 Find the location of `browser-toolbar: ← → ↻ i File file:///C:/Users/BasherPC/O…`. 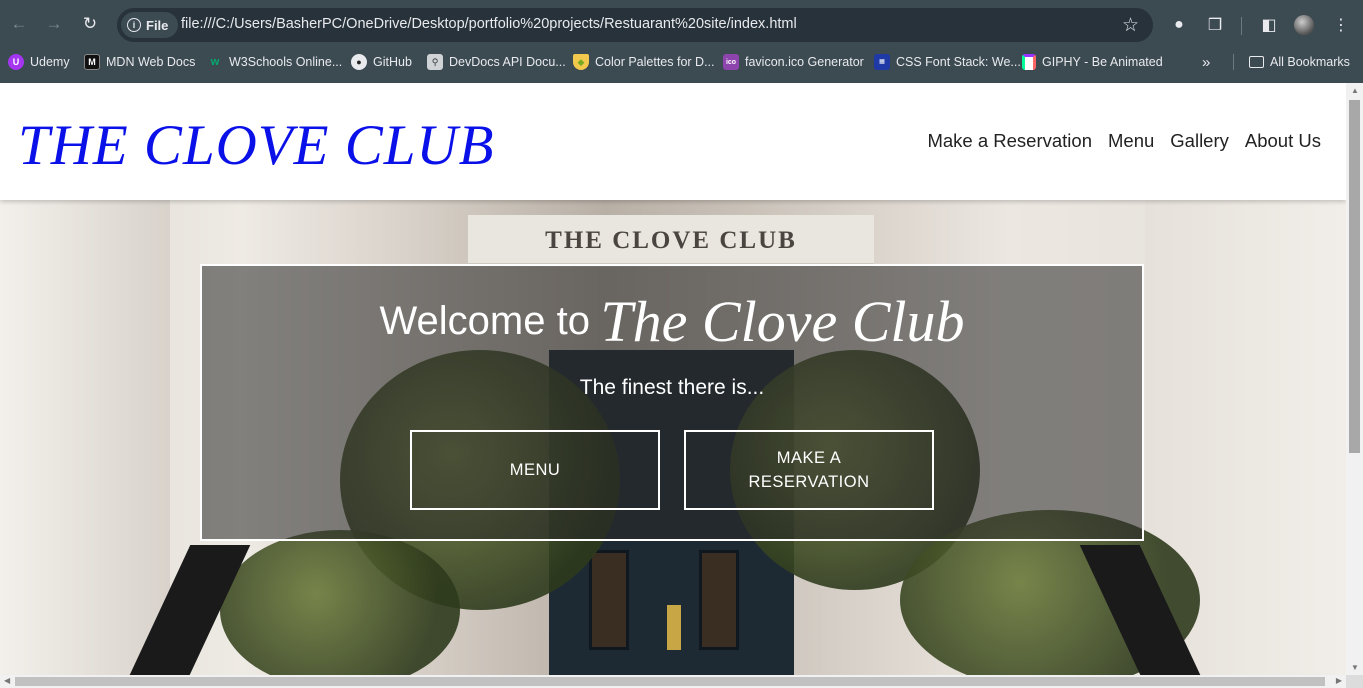

browser-toolbar: ← → ↻ i File file:///C:/Users/BasherPC/O… is located at coordinates (681, 25).